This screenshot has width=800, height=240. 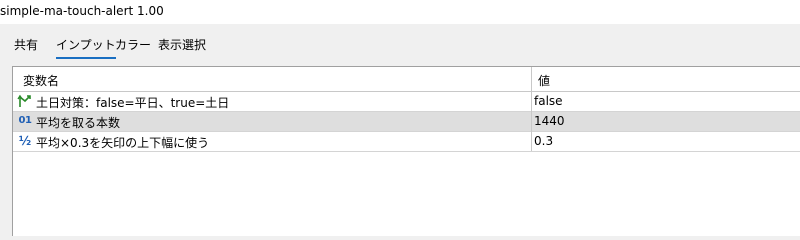 What do you see at coordinates (406, 102) in the screenshot?
I see `table-row: 土日対策：false=平日、true=土日 false` at bounding box center [406, 102].